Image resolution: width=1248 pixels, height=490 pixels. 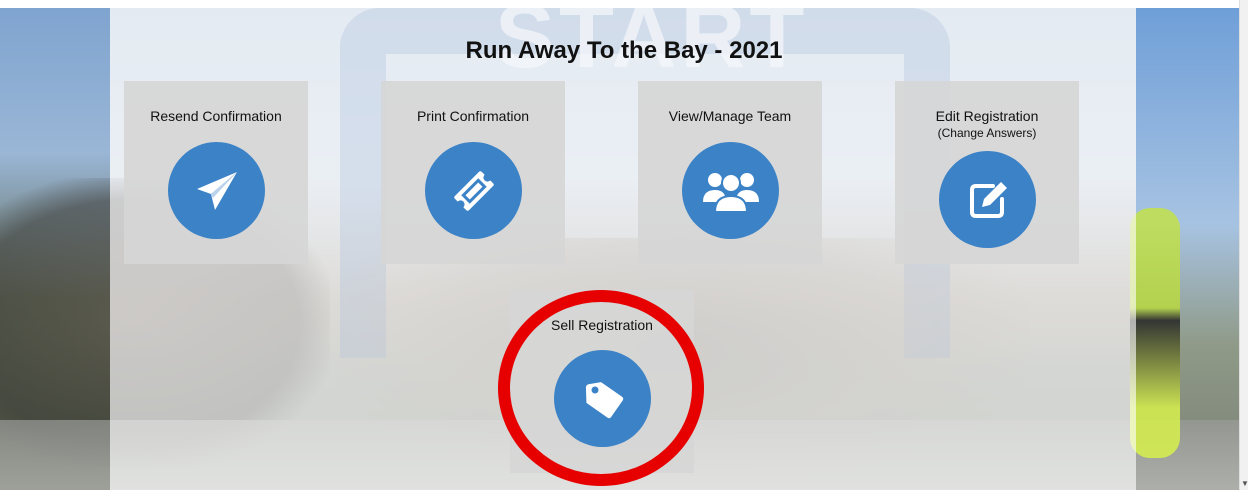 What do you see at coordinates (473, 116) in the screenshot?
I see `print-confirmation-label: Print Confirmation` at bounding box center [473, 116].